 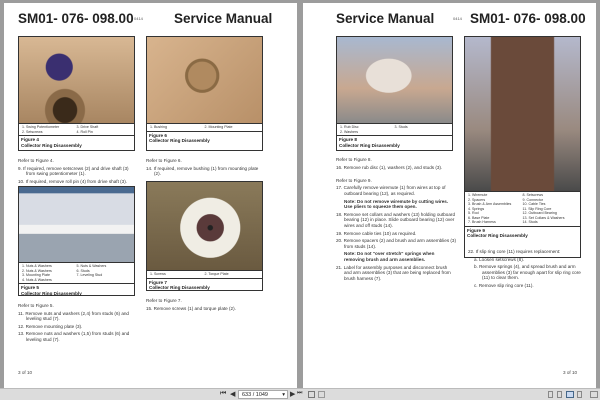 What do you see at coordinates (158, 274) in the screenshot?
I see `text: 1. Screws` at bounding box center [158, 274].